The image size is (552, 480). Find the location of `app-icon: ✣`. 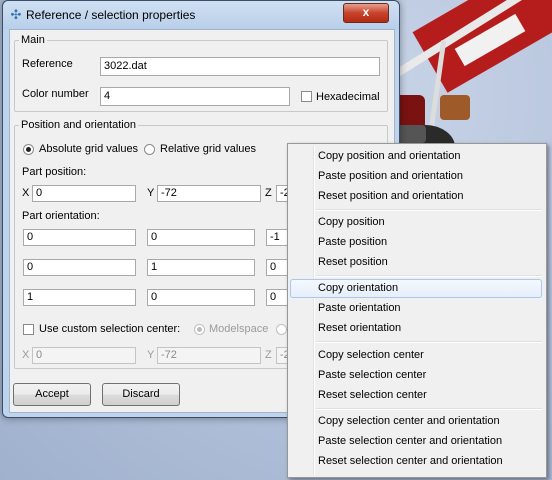

app-icon: ✣ is located at coordinates (16, 14).